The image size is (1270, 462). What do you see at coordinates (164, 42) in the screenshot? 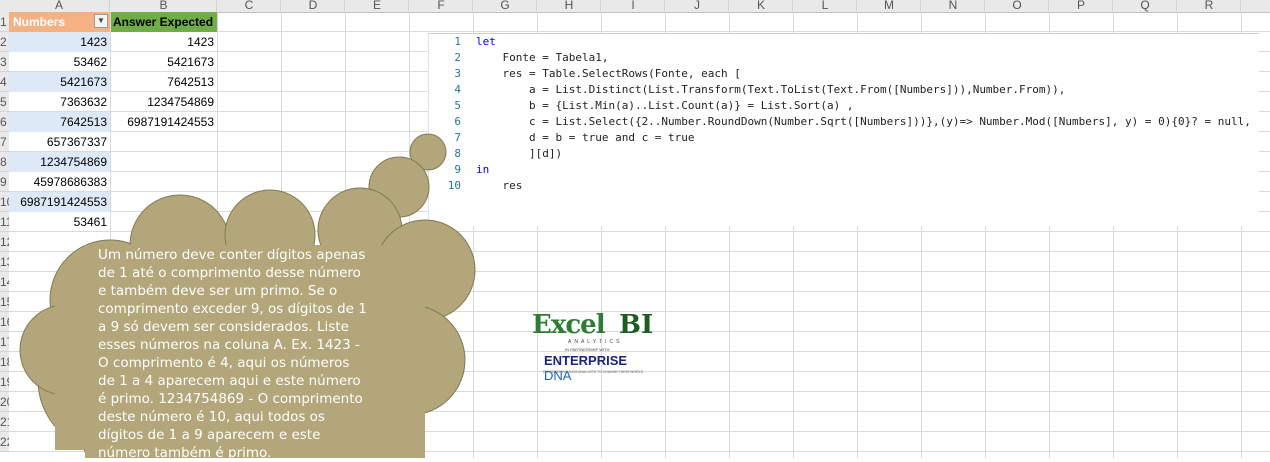
I see `cell-b2: 1423` at bounding box center [164, 42].